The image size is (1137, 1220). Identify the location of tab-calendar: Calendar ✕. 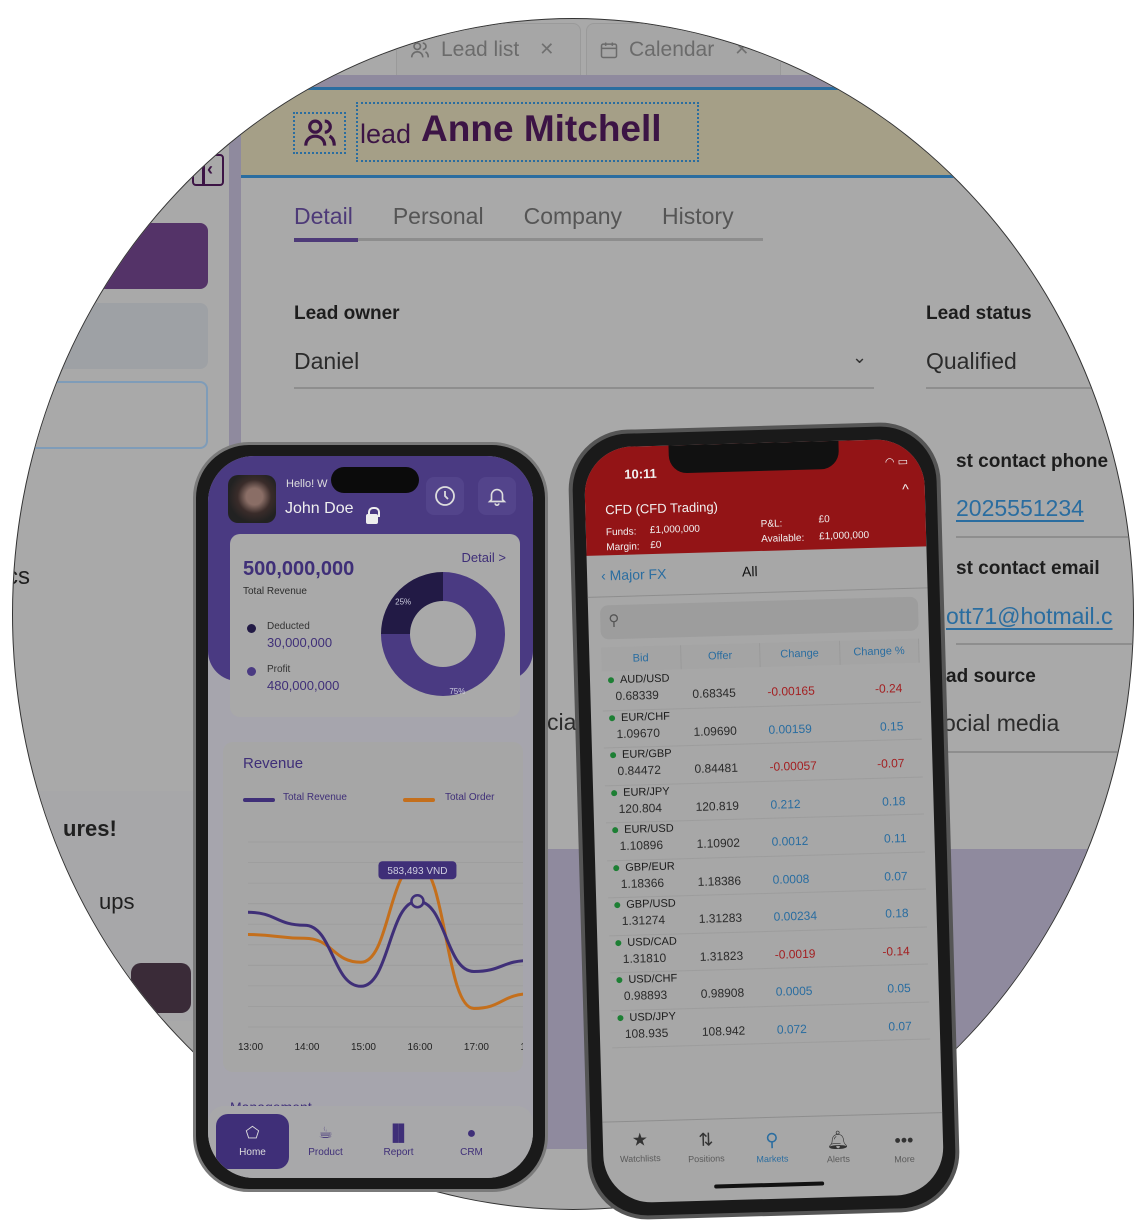
(683, 49).